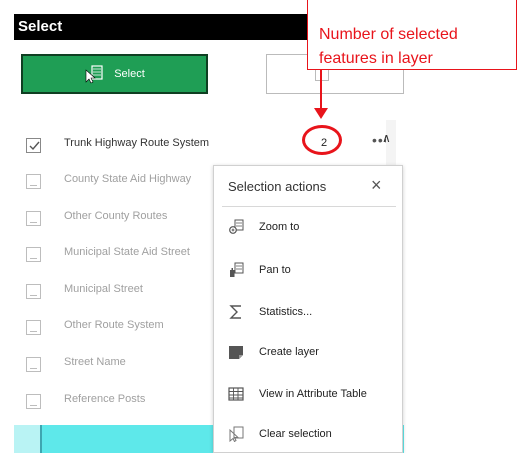 This screenshot has width=529, height=453. Describe the element at coordinates (129, 74) in the screenshot. I see `select-button-label: Select` at that location.